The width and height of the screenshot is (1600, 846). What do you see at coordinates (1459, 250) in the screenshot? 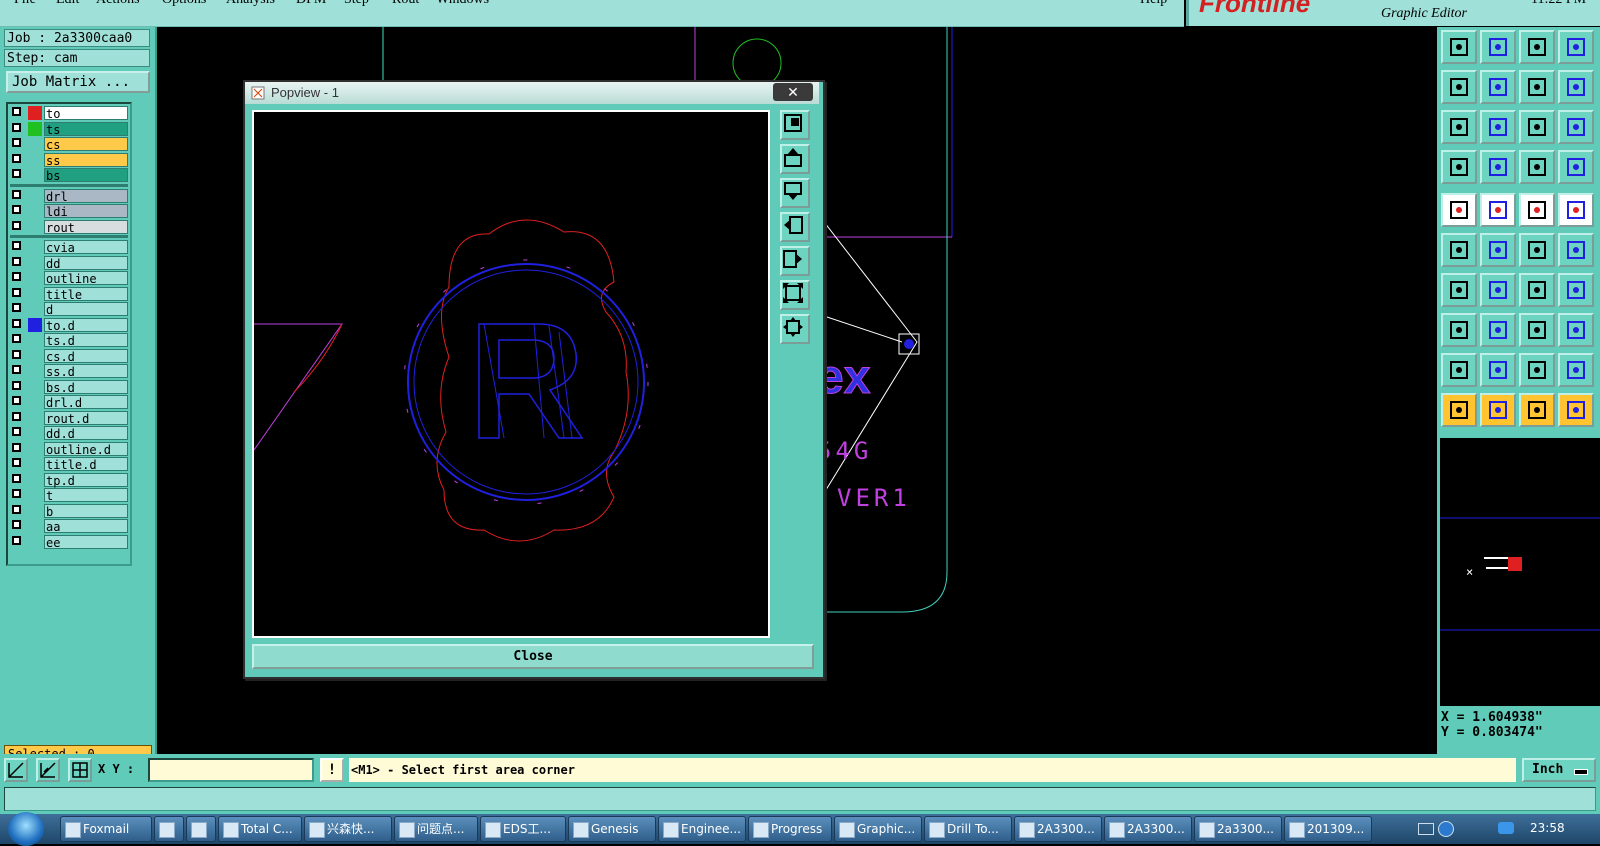
I see `connect-nodes-tool-button` at bounding box center [1459, 250].